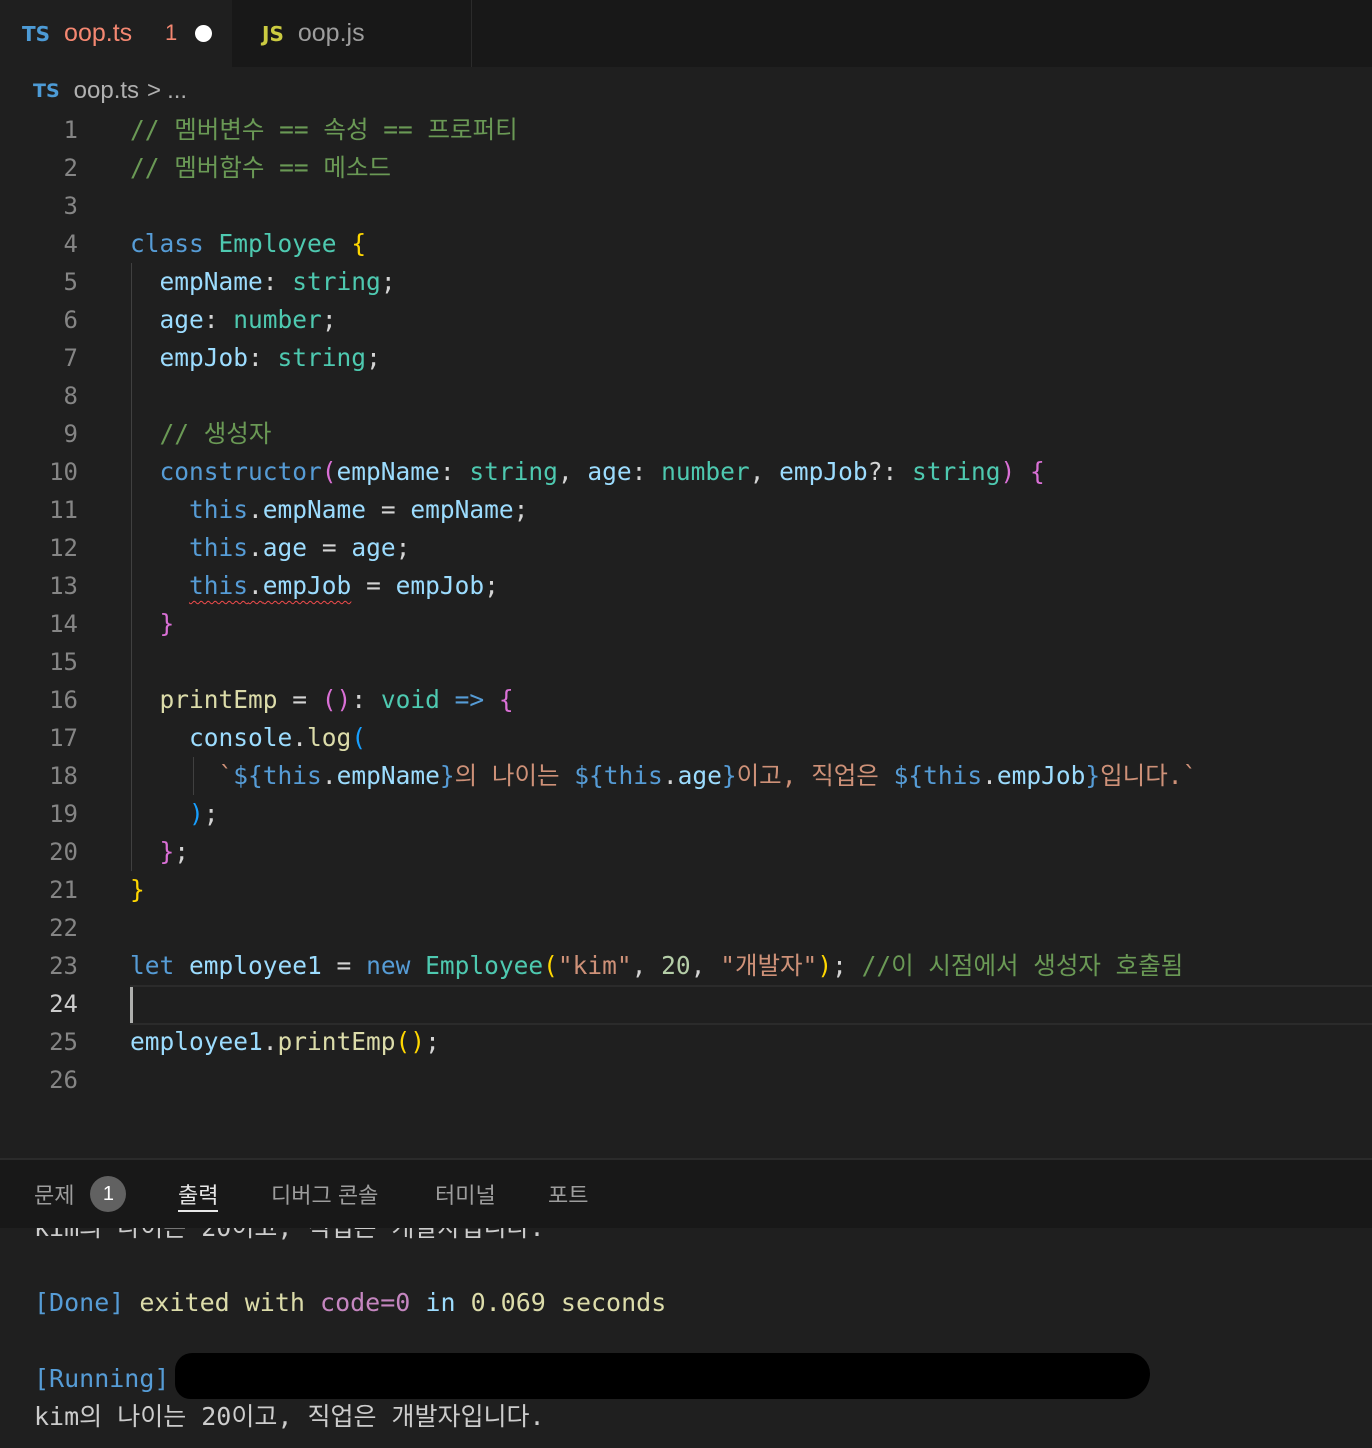 The height and width of the screenshot is (1448, 1372). Describe the element at coordinates (174, 851) in the screenshot. I see `code-line: };` at that location.